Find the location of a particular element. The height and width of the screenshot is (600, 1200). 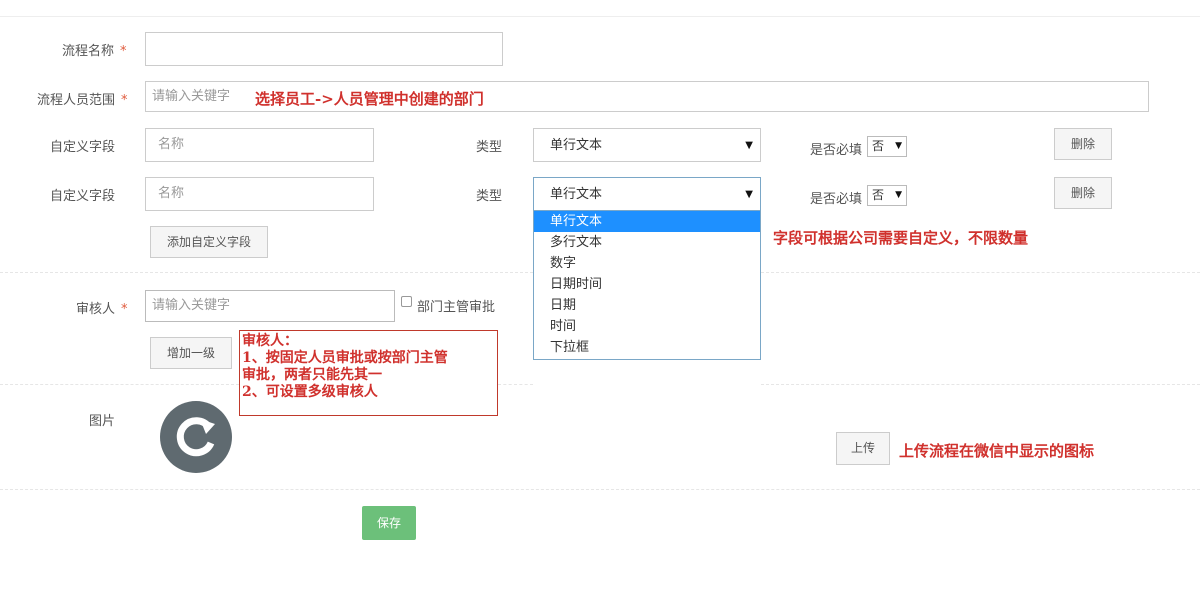

annotation-line: 2、可设置多级审核人 is located at coordinates (310, 392).